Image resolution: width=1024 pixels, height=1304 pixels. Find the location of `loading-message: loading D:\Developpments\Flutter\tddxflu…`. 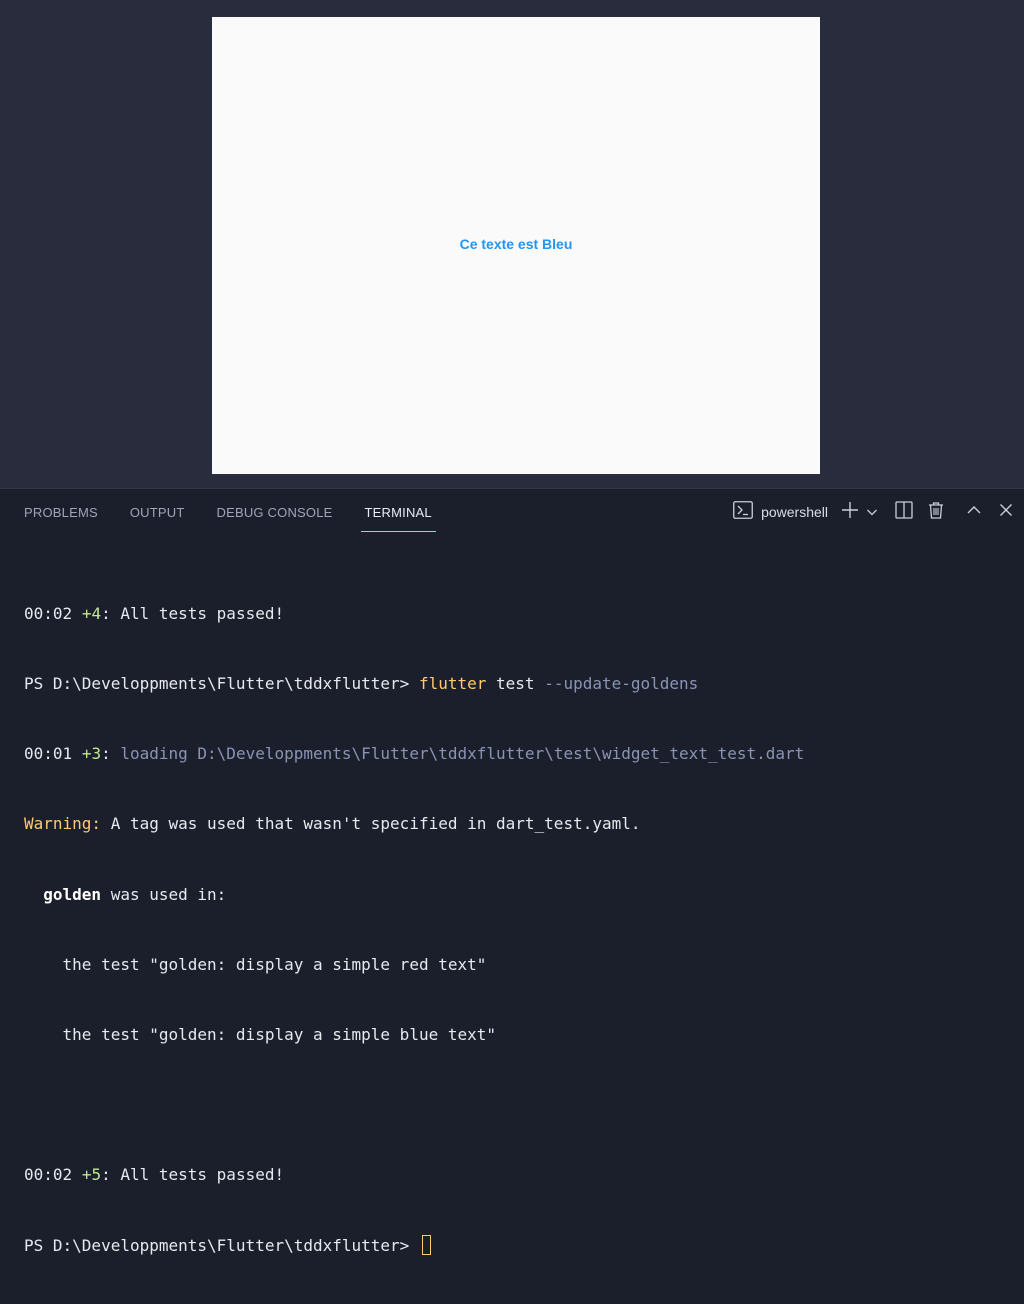

loading-message: loading D:\Developpments\Flutter\tddxflu… is located at coordinates (462, 754).